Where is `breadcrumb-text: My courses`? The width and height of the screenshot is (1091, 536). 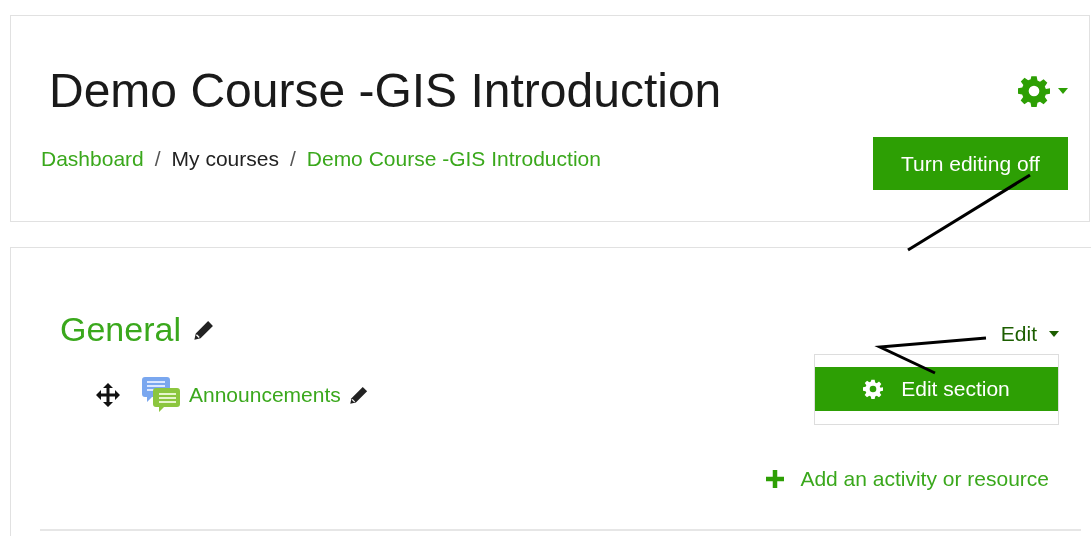
breadcrumb-text: My courses is located at coordinates (225, 159).